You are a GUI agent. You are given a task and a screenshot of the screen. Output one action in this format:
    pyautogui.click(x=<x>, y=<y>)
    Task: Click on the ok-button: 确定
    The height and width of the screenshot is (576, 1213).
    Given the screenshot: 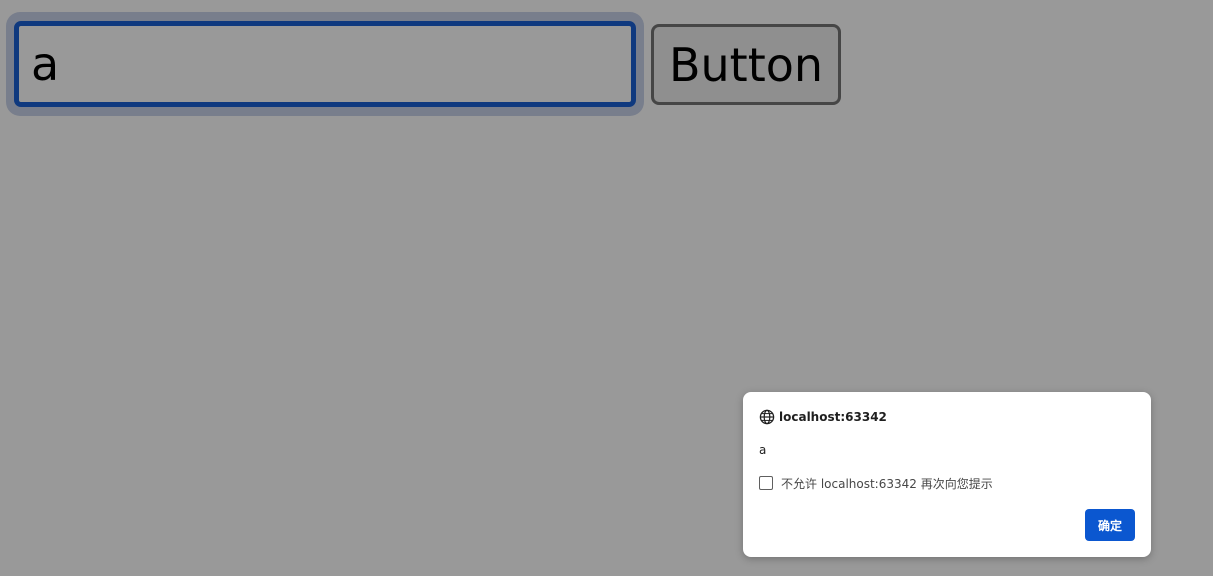 What is the action you would take?
    pyautogui.click(x=1110, y=525)
    